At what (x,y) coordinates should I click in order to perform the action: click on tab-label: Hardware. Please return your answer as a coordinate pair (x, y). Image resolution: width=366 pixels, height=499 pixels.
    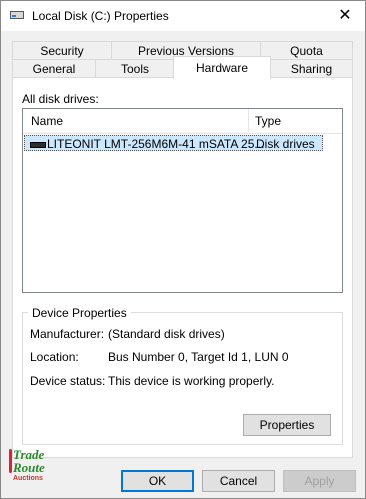
    Looking at the image, I should click on (222, 68).